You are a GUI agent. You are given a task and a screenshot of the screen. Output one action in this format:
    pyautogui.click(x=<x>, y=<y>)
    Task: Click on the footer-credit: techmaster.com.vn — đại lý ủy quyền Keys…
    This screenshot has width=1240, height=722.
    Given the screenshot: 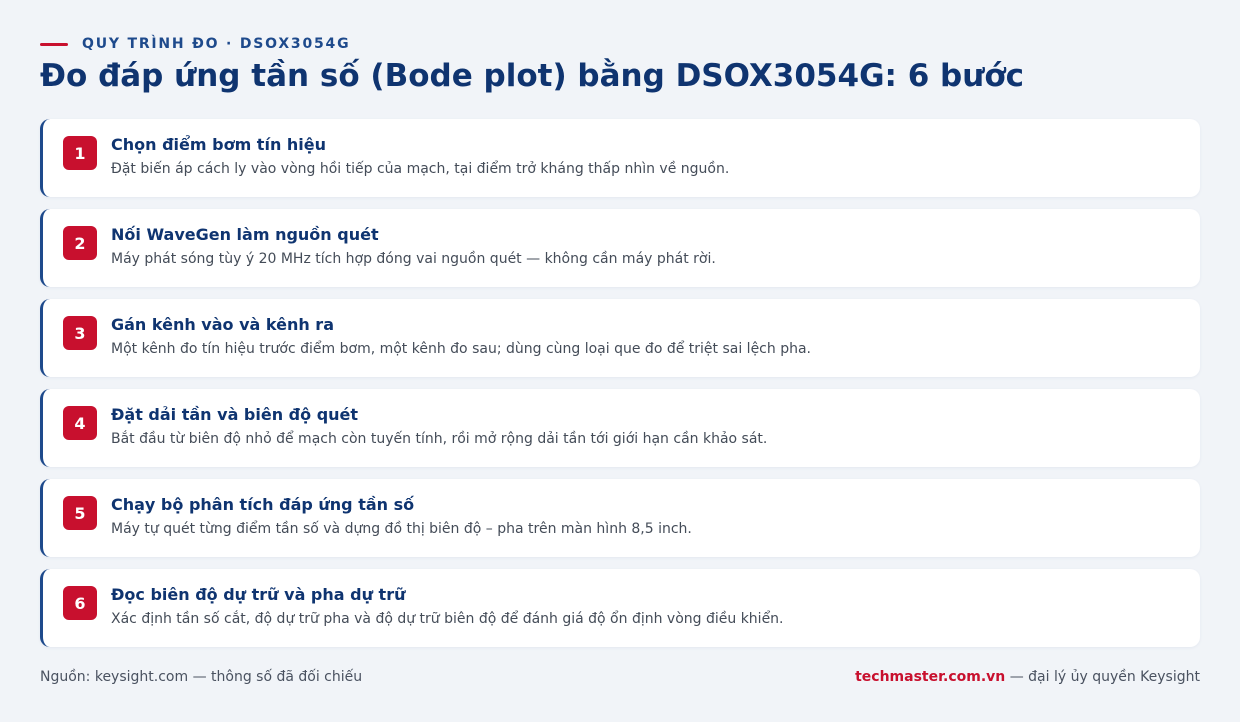 What is the action you would take?
    pyautogui.click(x=1027, y=677)
    